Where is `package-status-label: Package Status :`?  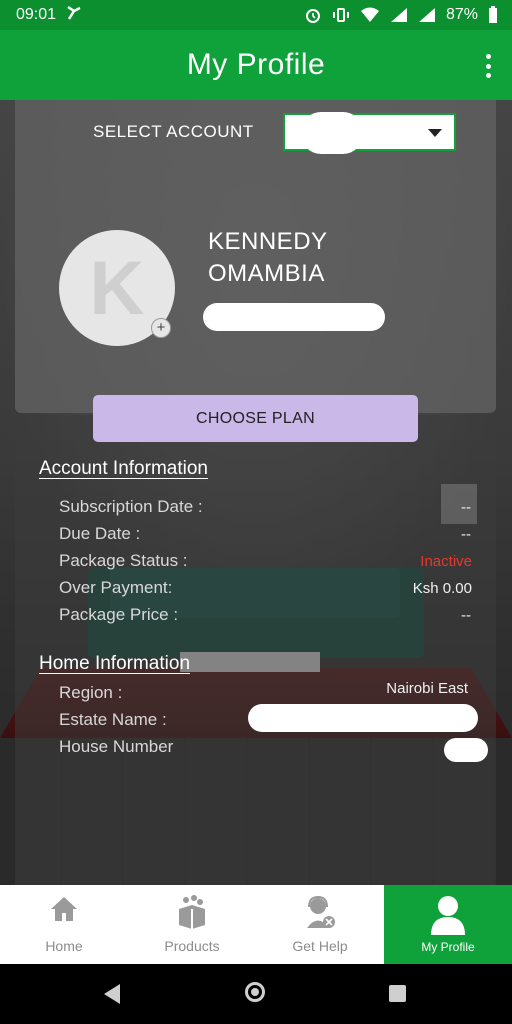 package-status-label: Package Status : is located at coordinates (123, 560).